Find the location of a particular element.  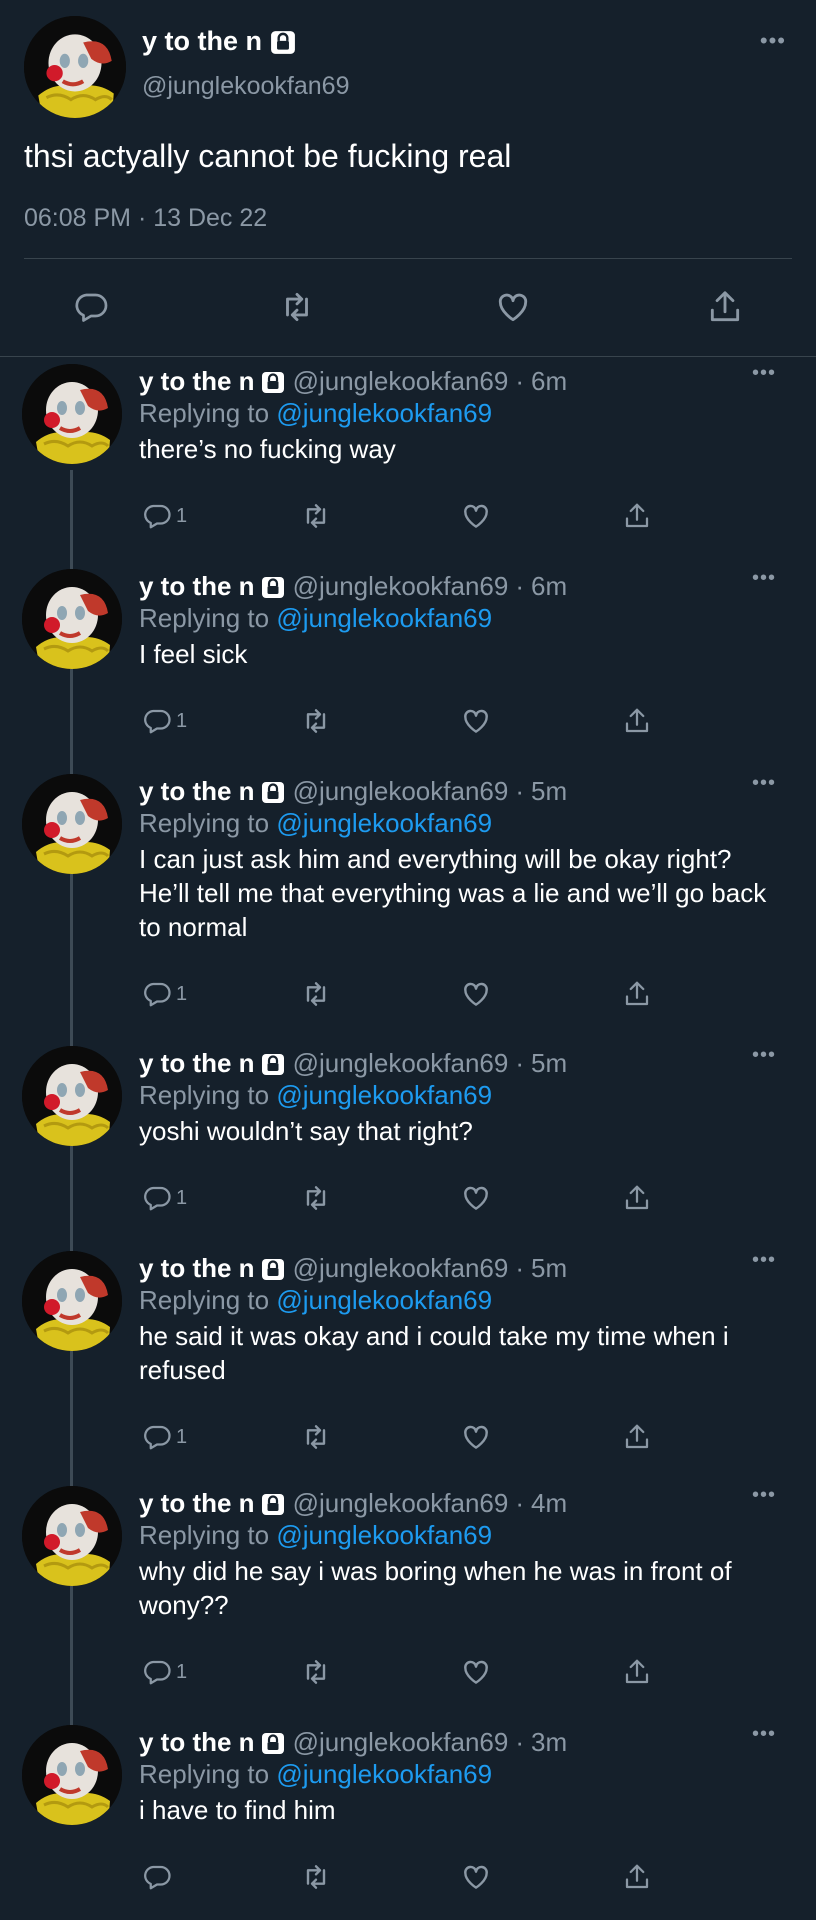

timestamp: 3m is located at coordinates (549, 1742).